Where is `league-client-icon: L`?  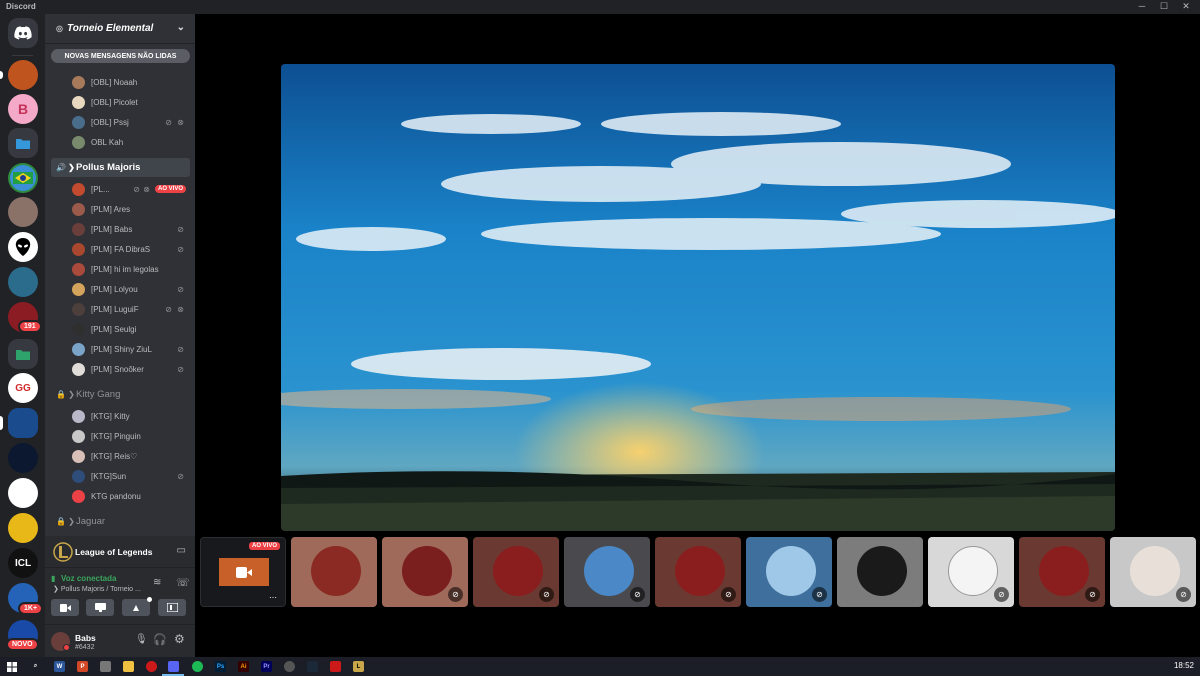
league-client-icon: L is located at coordinates (358, 666).